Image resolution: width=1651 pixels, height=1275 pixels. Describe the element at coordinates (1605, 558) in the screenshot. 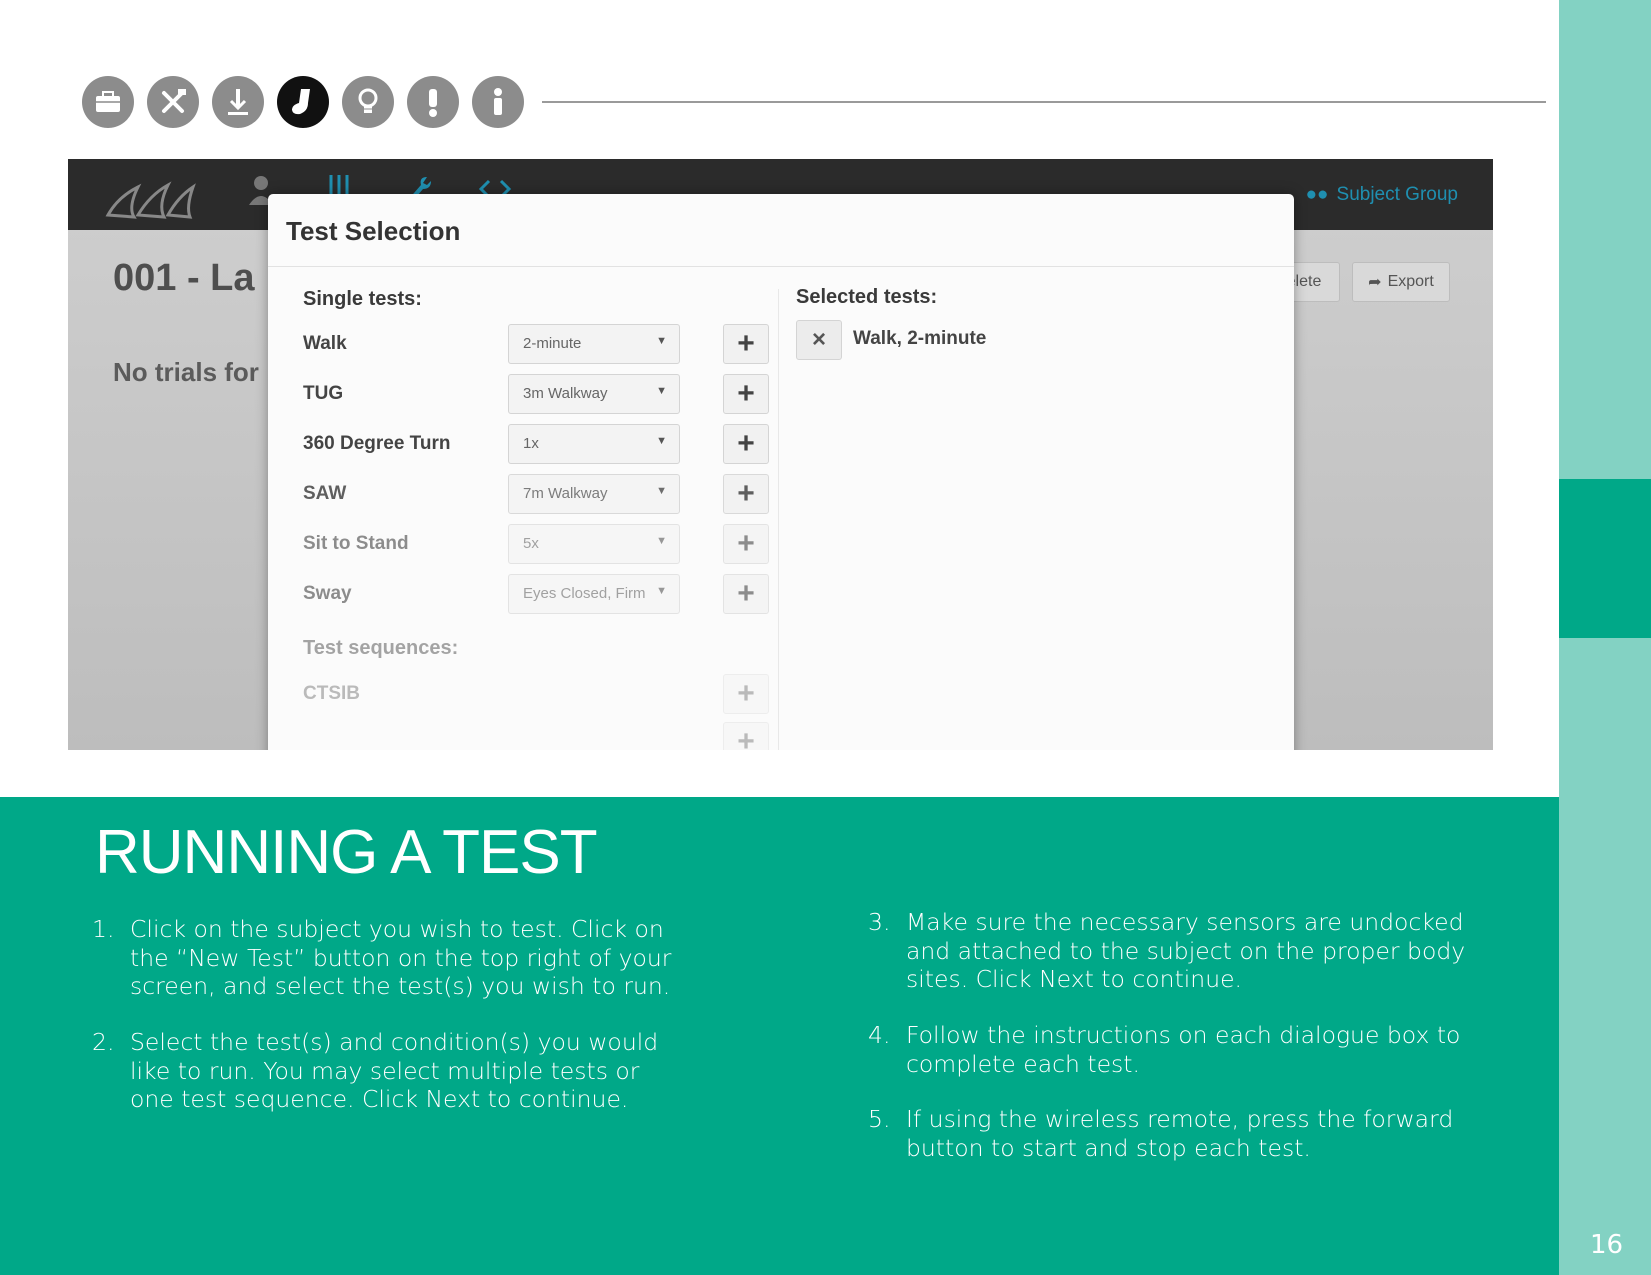

I see `section-tab` at that location.